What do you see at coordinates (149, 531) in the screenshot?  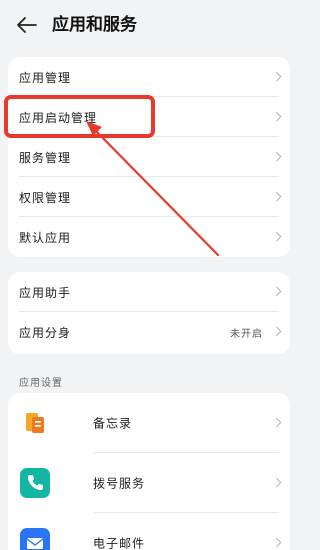 I see `email-app-item: 电子邮件` at bounding box center [149, 531].